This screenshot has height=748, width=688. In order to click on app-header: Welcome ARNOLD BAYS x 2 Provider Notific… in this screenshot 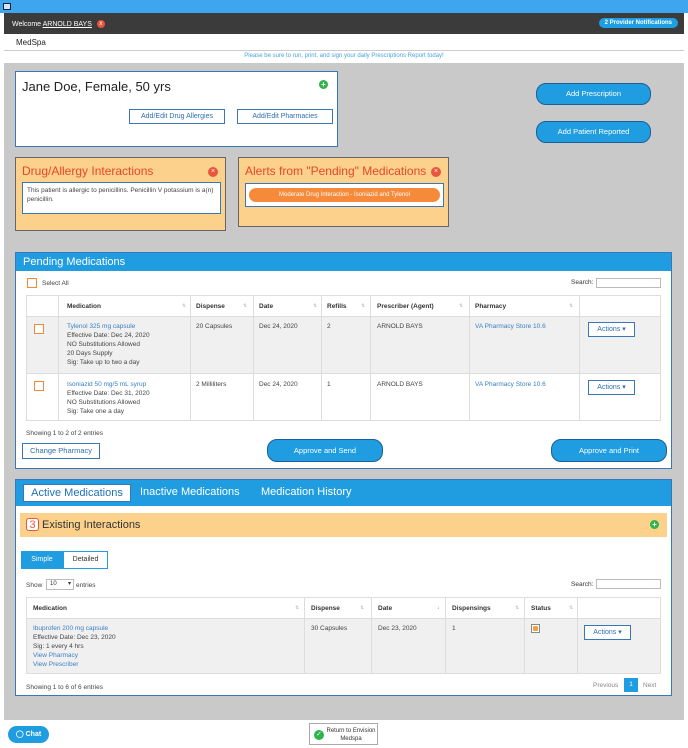, I will do `click(344, 23)`.